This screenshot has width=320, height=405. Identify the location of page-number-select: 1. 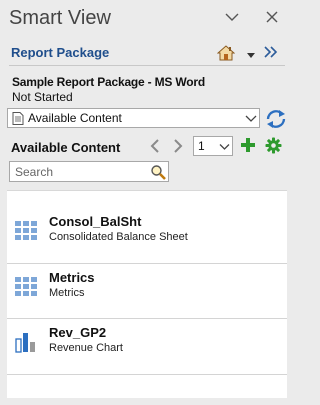
(213, 146).